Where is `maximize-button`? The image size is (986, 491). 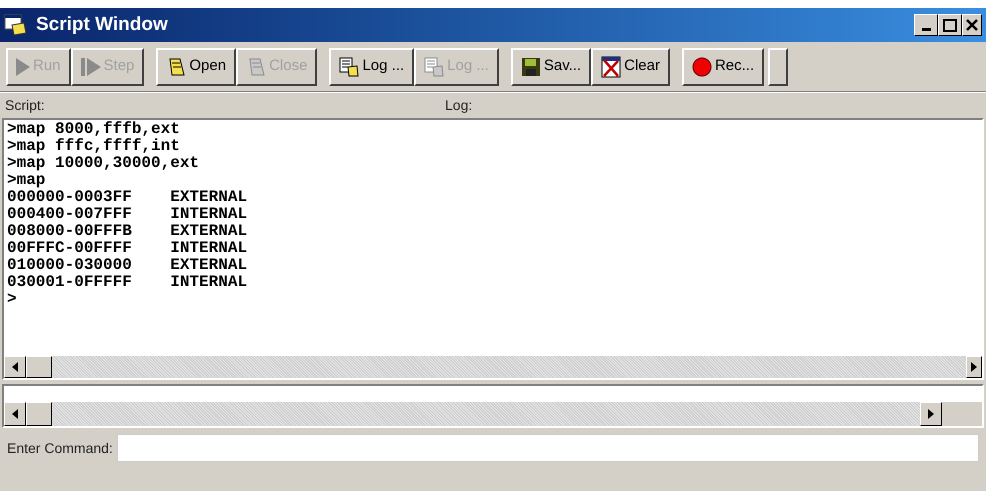 maximize-button is located at coordinates (950, 25).